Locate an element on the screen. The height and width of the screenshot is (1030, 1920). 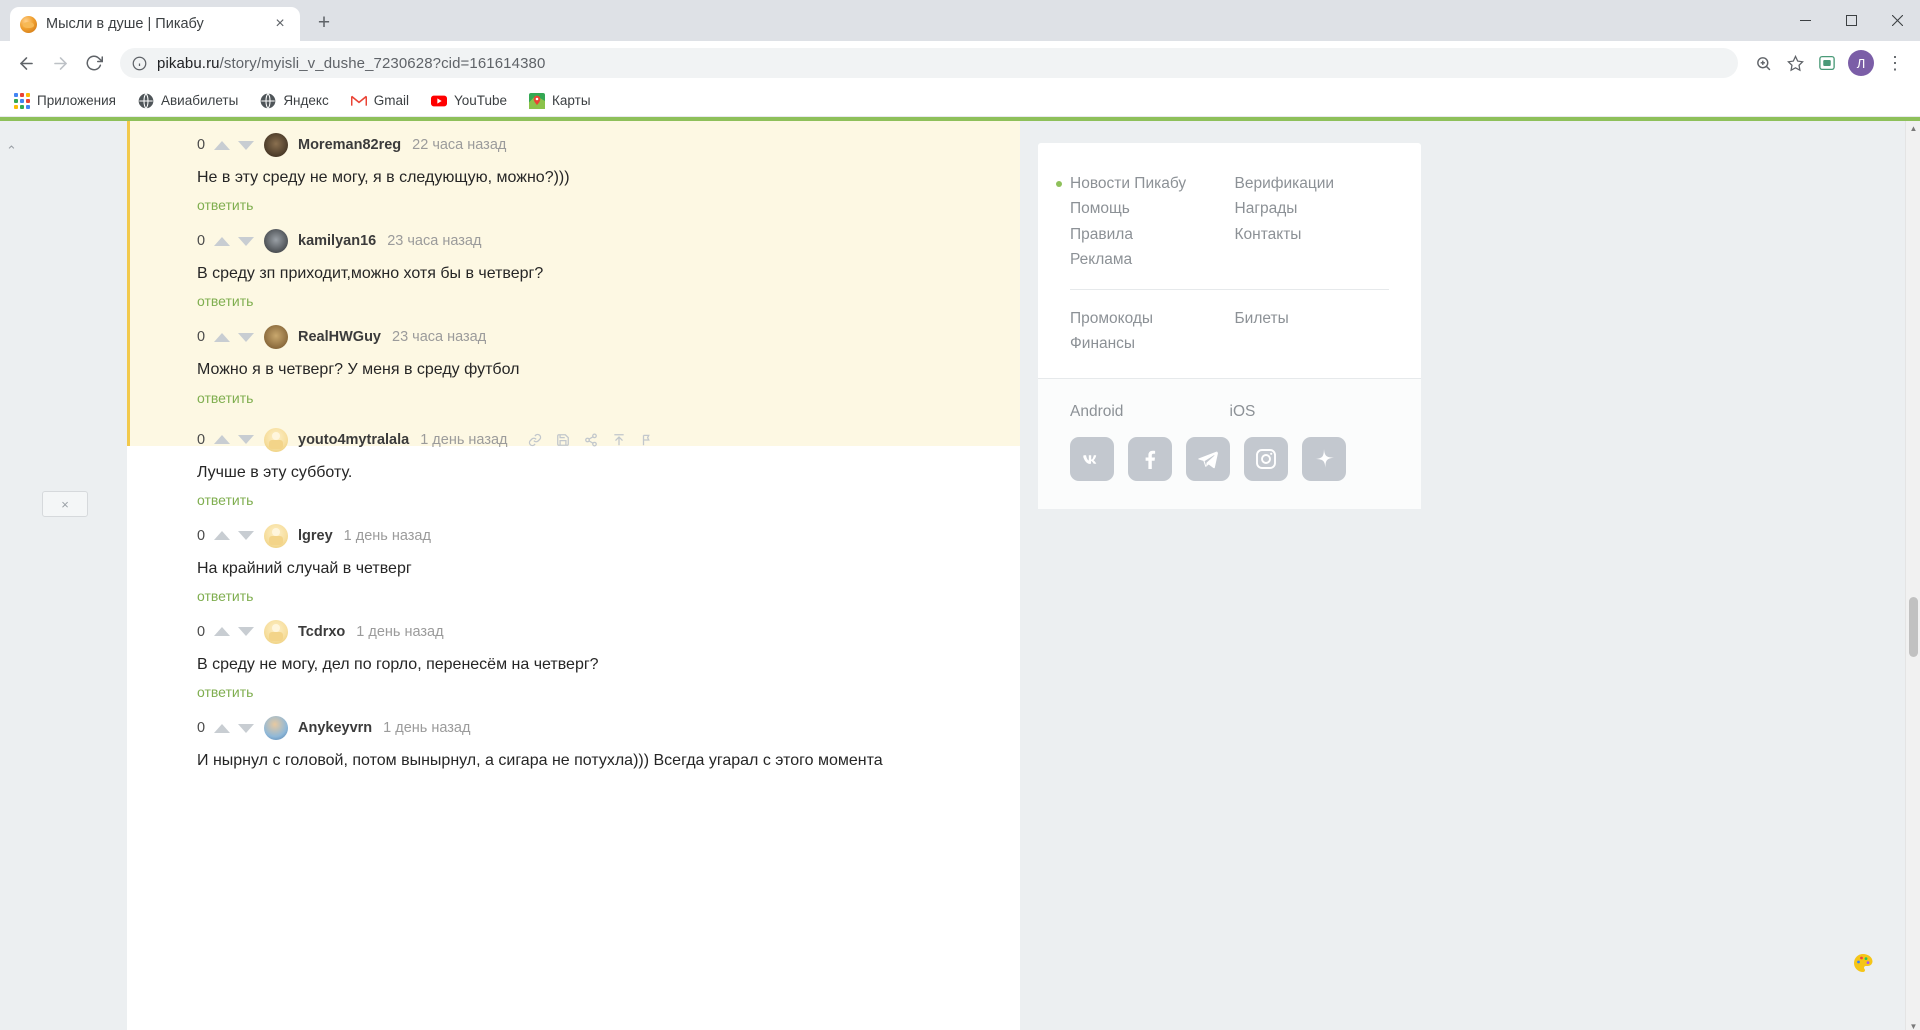
sidebar-link-advertising: Реклама is located at coordinates (1147, 259).